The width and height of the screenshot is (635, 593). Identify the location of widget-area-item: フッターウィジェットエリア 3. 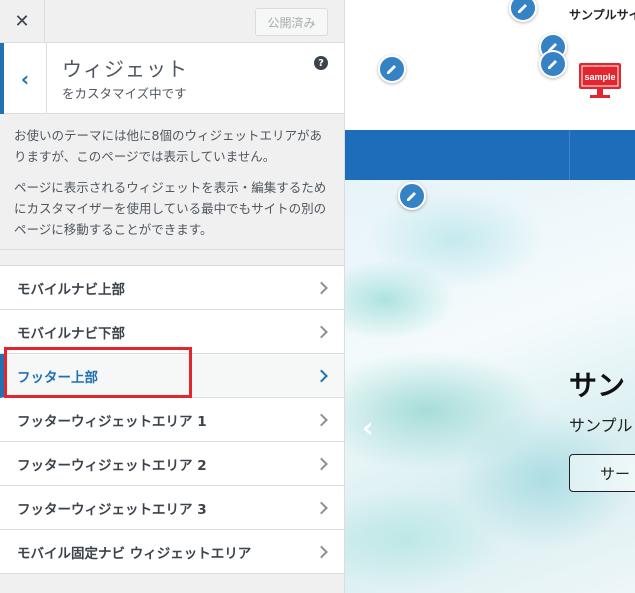
(172, 508).